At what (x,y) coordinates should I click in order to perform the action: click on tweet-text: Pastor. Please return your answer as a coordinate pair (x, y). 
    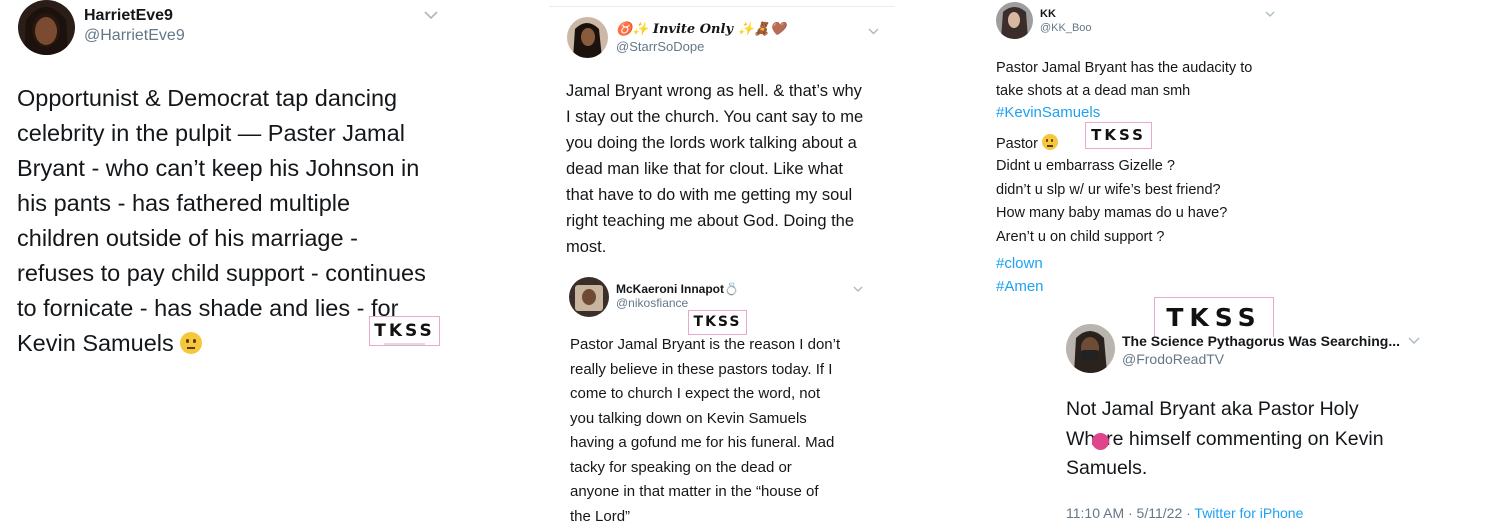
    Looking at the image, I should click on (1027, 144).